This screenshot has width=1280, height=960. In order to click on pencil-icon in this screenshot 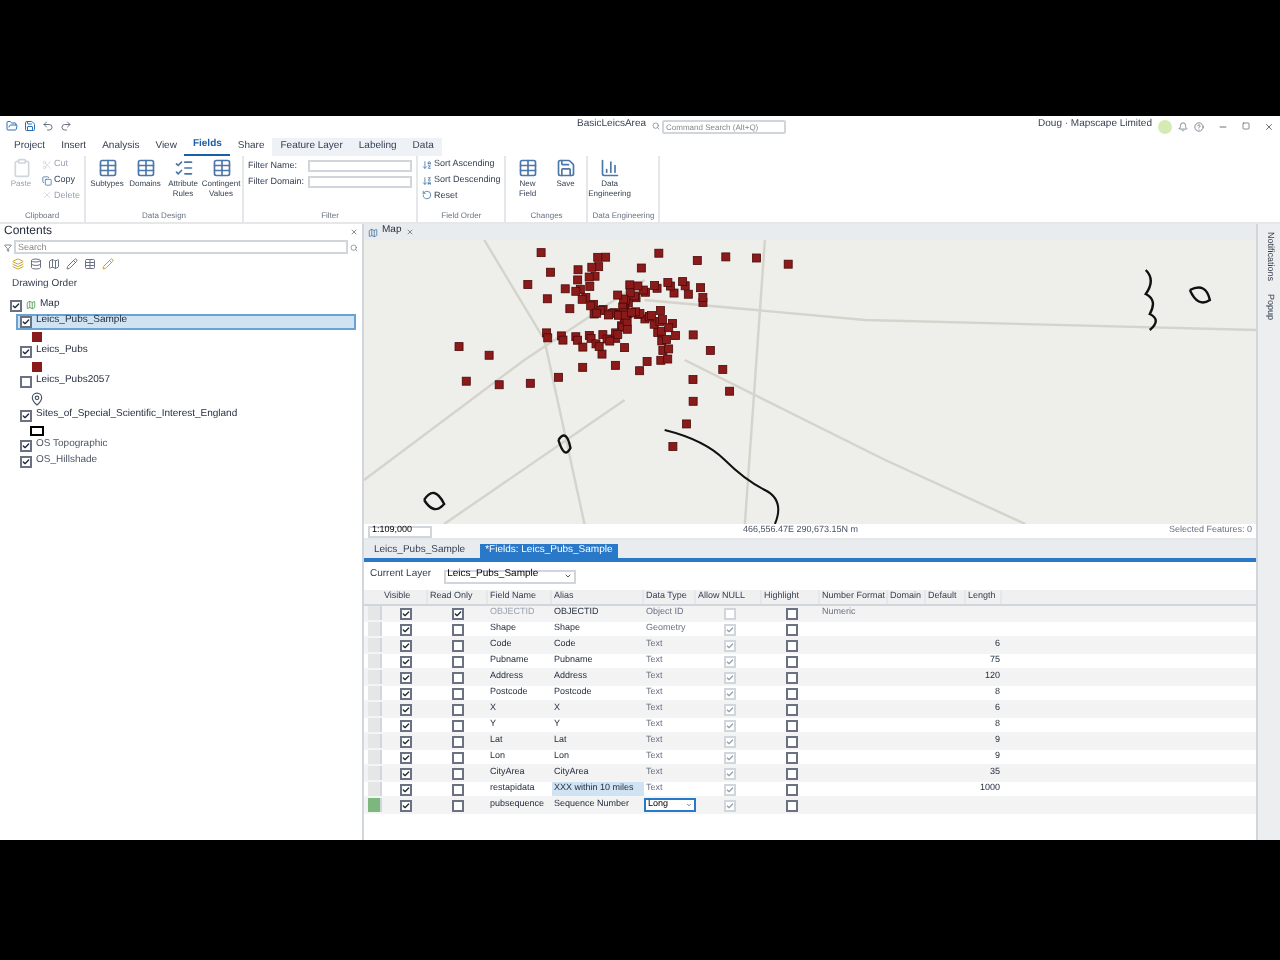, I will do `click(72, 264)`.